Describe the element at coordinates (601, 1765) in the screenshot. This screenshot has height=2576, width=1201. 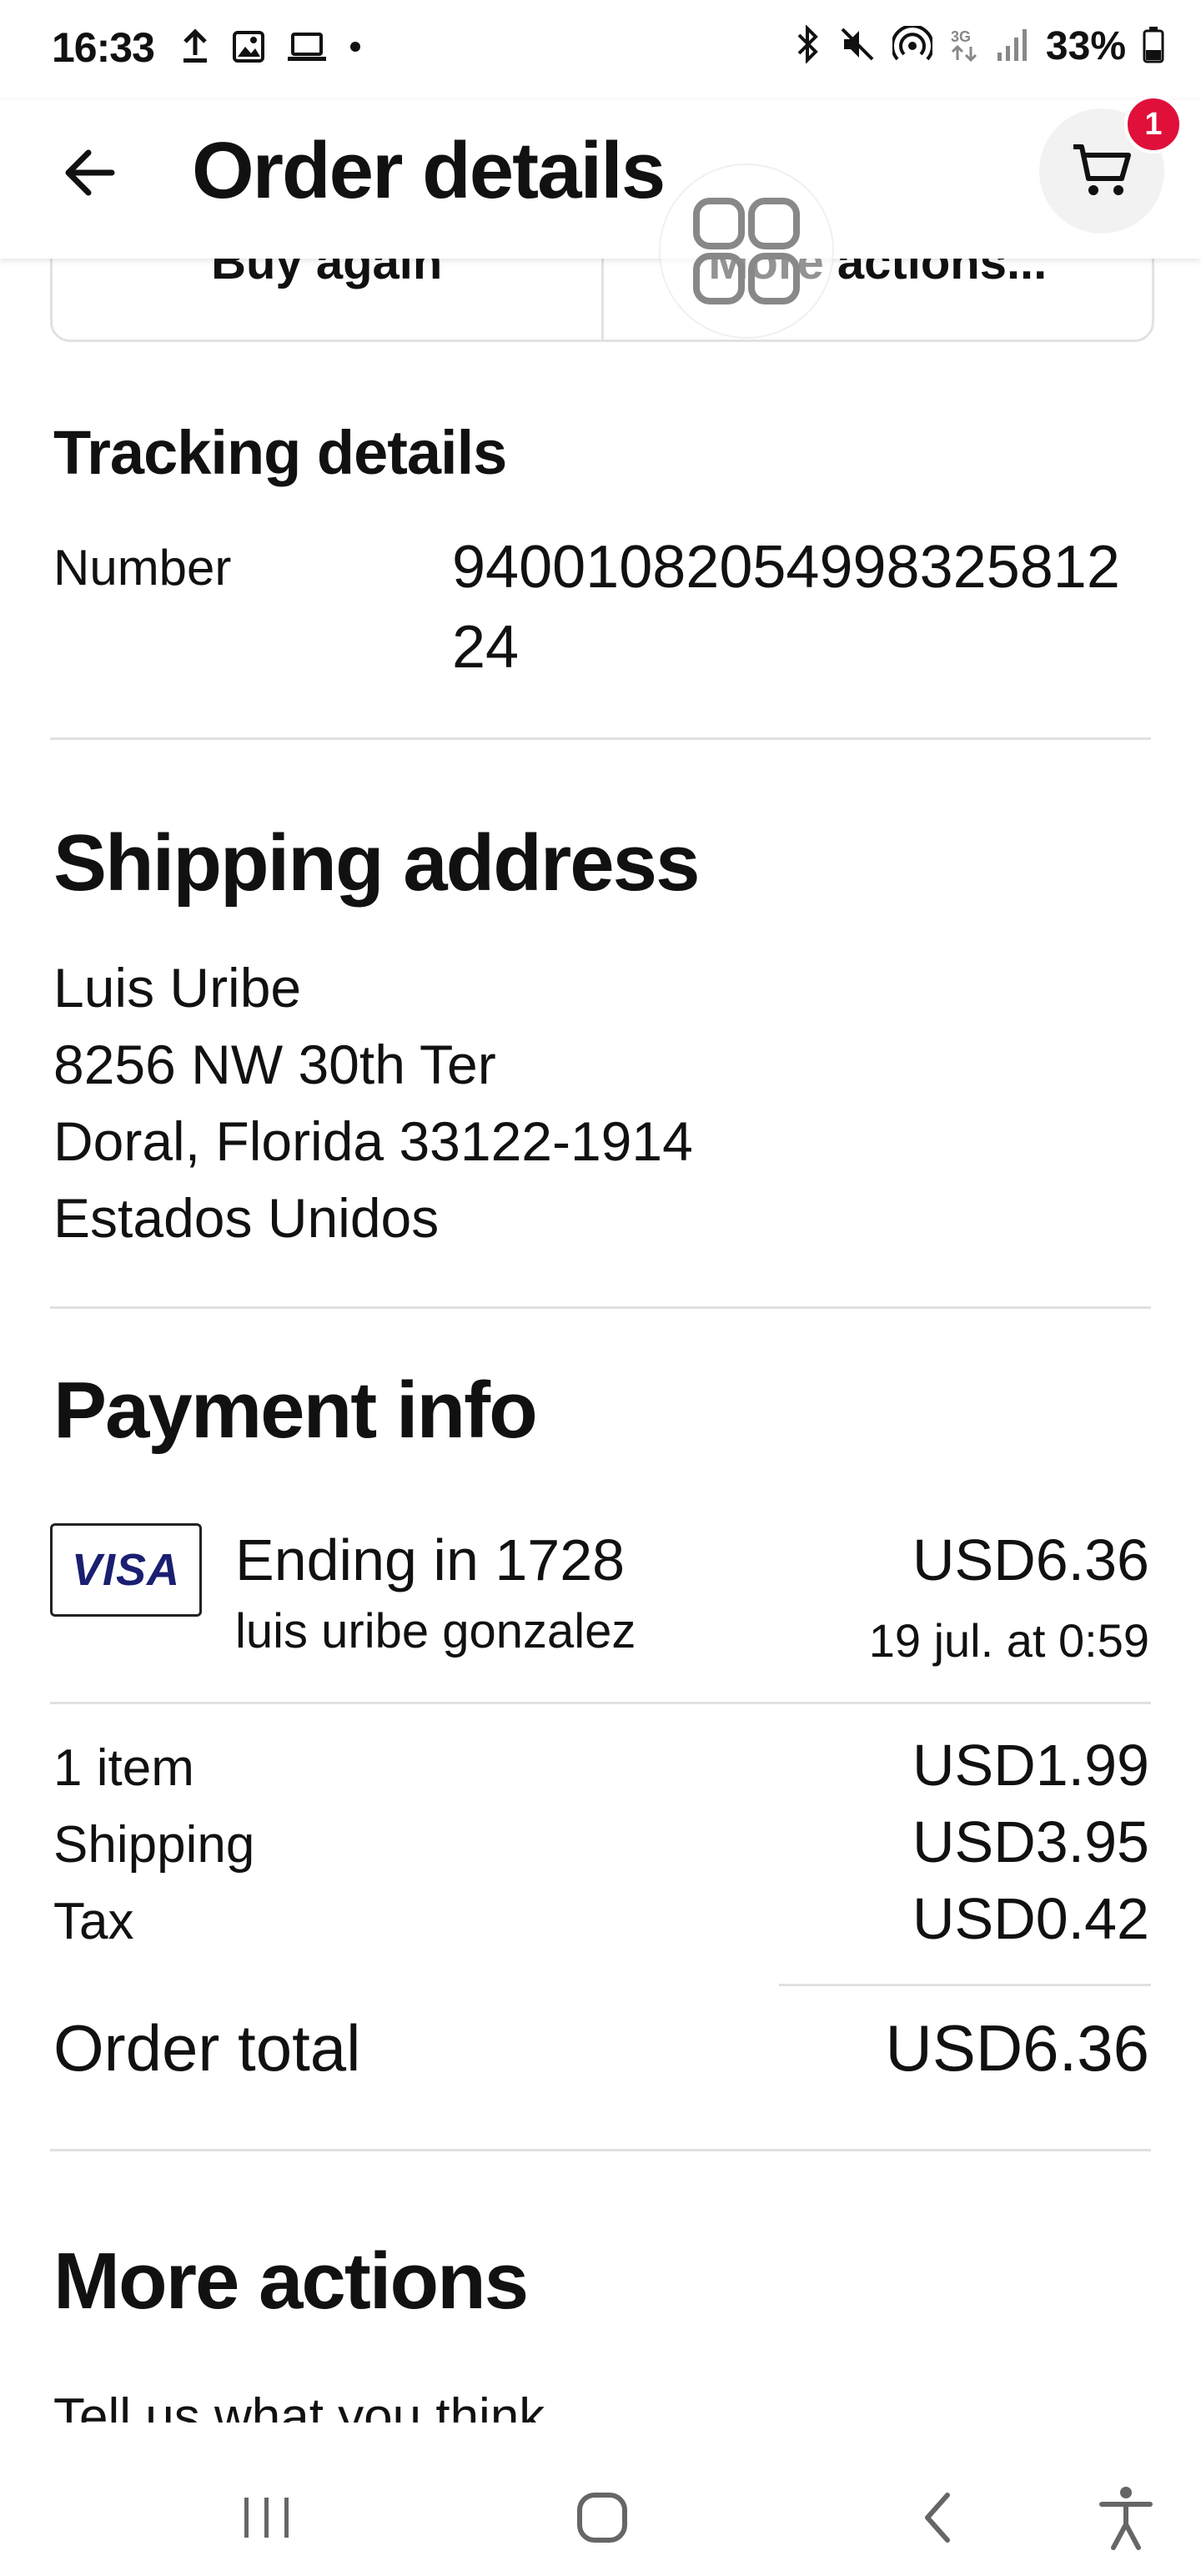
I see `items-row: 1 item USD1.99` at that location.